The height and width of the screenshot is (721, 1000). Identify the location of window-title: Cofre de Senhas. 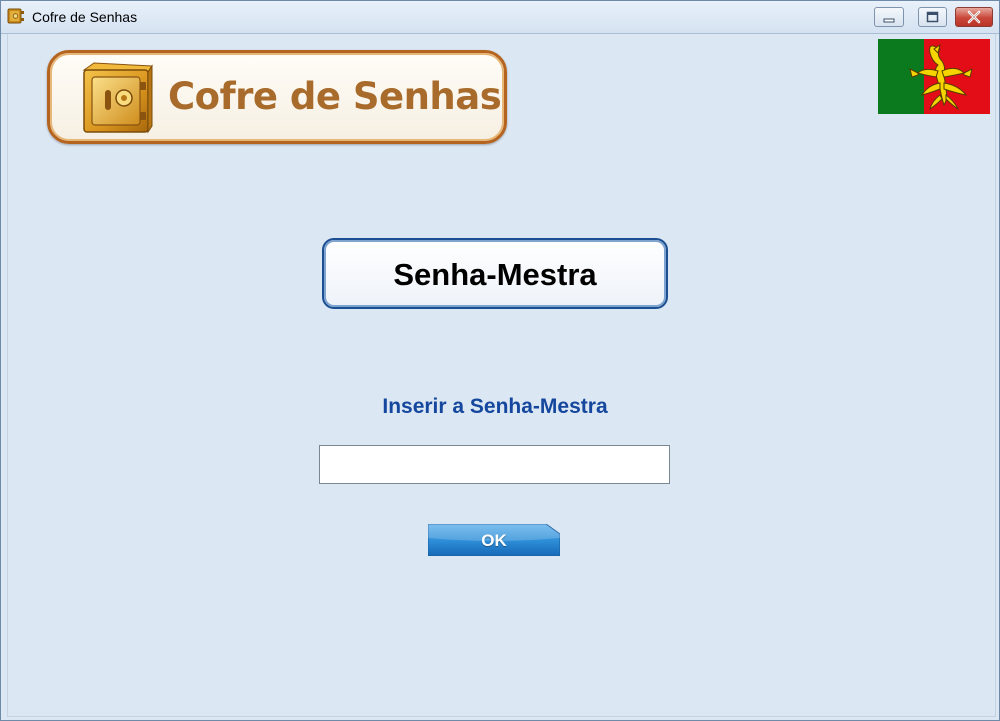
(85, 17).